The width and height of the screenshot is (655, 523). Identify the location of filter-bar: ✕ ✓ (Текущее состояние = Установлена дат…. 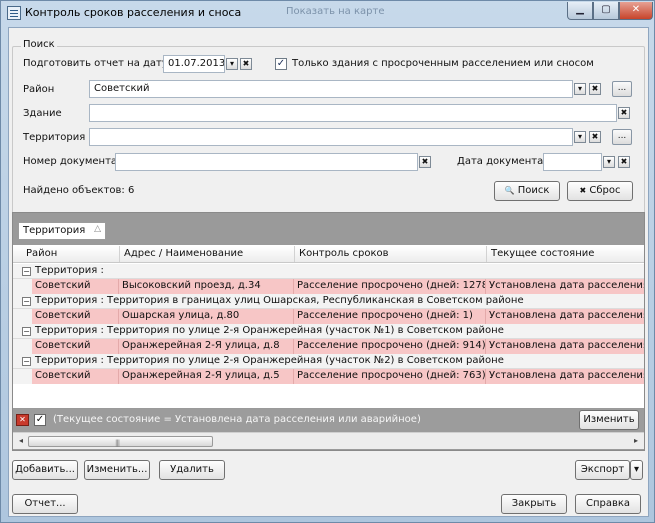
(328, 420).